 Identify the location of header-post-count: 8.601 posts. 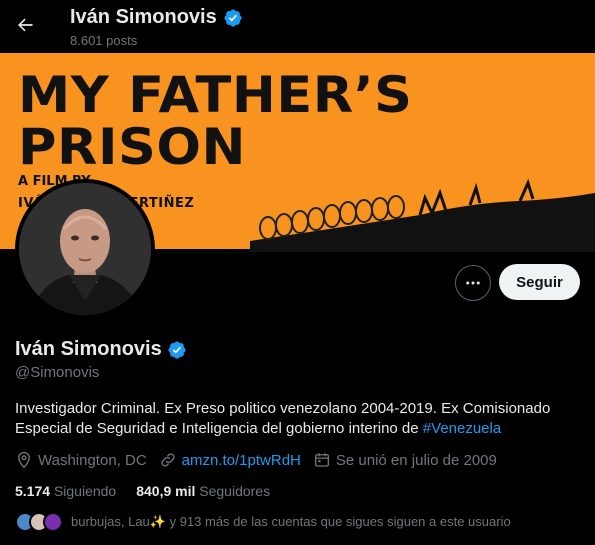
(104, 40).